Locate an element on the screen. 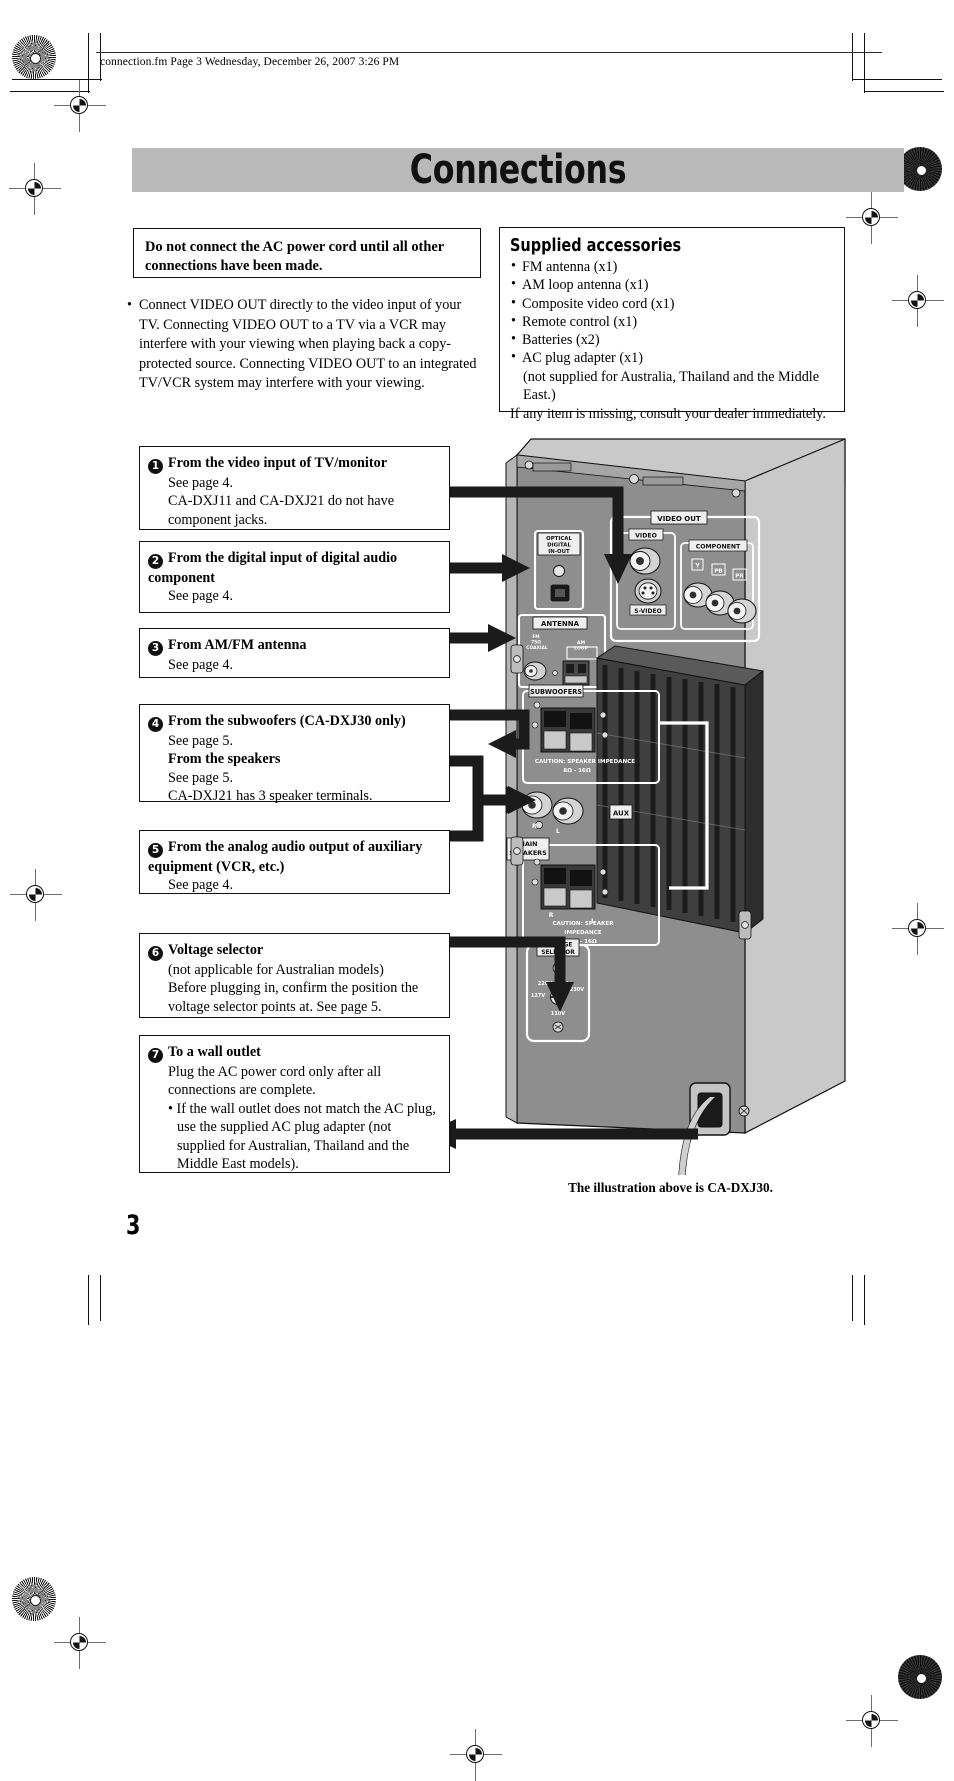  crop-mark-top-left-h2 is located at coordinates (57, 80).